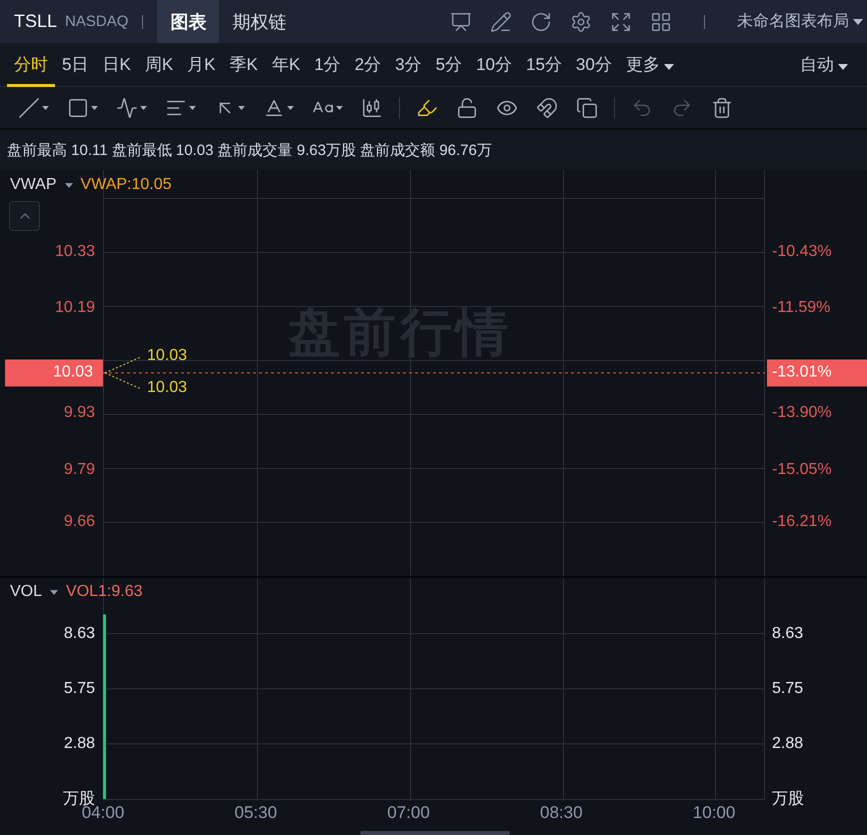 This screenshot has height=835, width=867. Describe the element at coordinates (256, 813) in the screenshot. I see `time-label: 05:30` at that location.